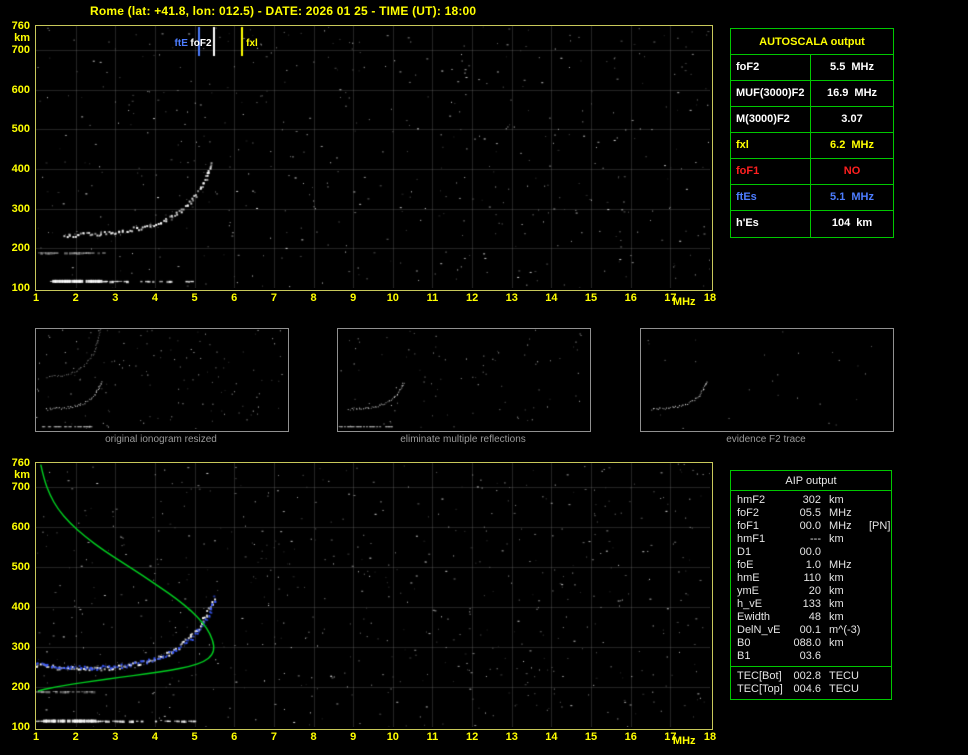 The image size is (968, 755). What do you see at coordinates (551, 298) in the screenshot?
I see `x-tick-label: 14` at bounding box center [551, 298].